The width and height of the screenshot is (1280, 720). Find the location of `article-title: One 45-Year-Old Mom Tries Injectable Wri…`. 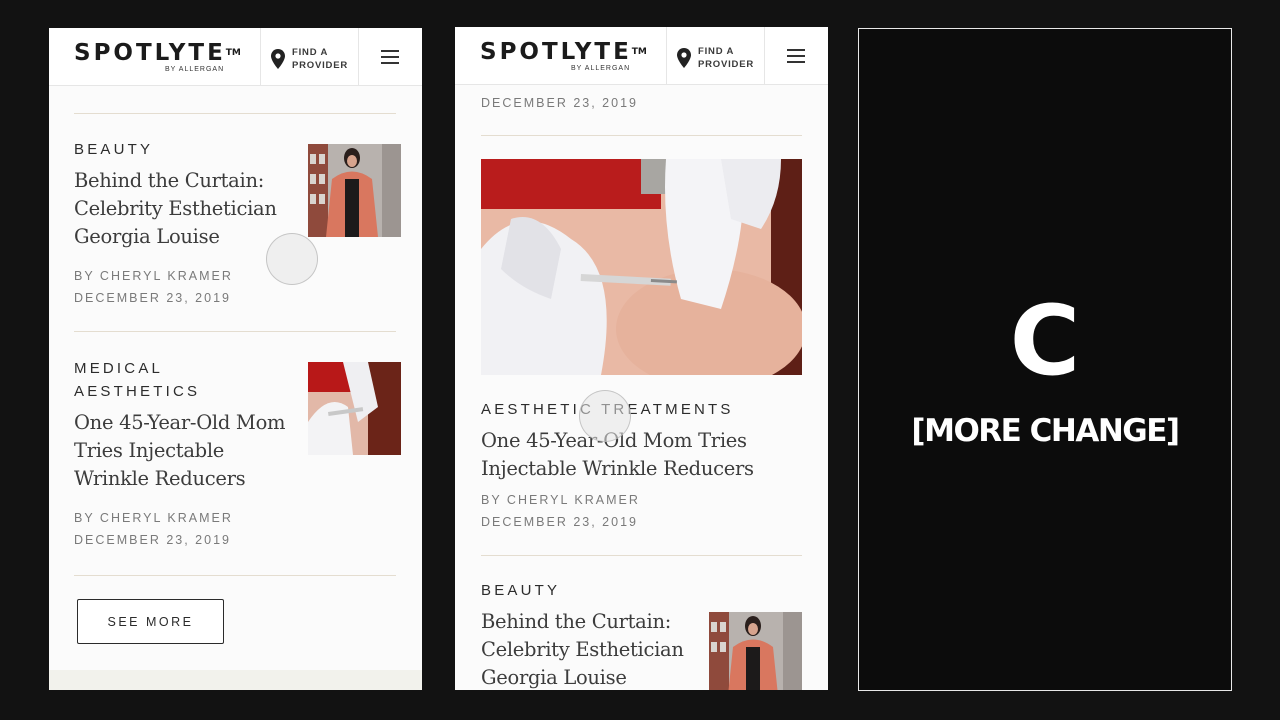

article-title: One 45-Year-Old Mom Tries Injectable Wri… is located at coordinates (180, 451).